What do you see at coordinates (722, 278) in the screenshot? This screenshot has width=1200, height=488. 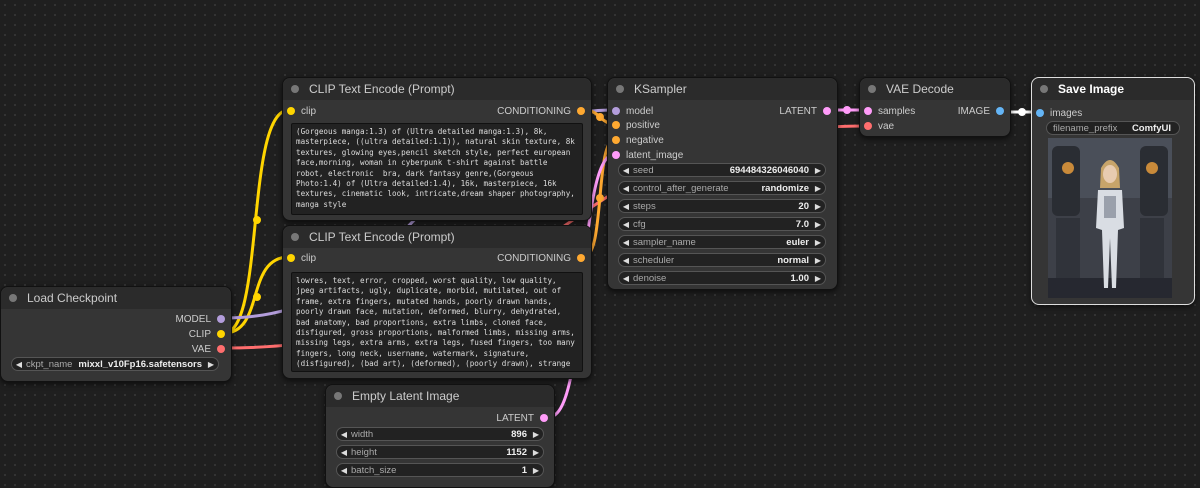 I see `denoise-widget: ◀ denoise 1.00 ▶` at bounding box center [722, 278].